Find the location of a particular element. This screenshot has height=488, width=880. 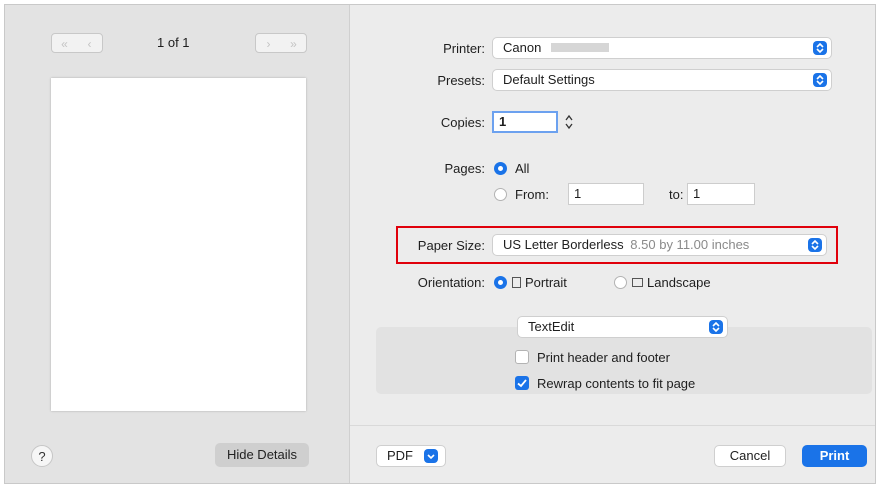

printer-label: Printer: is located at coordinates (464, 48).